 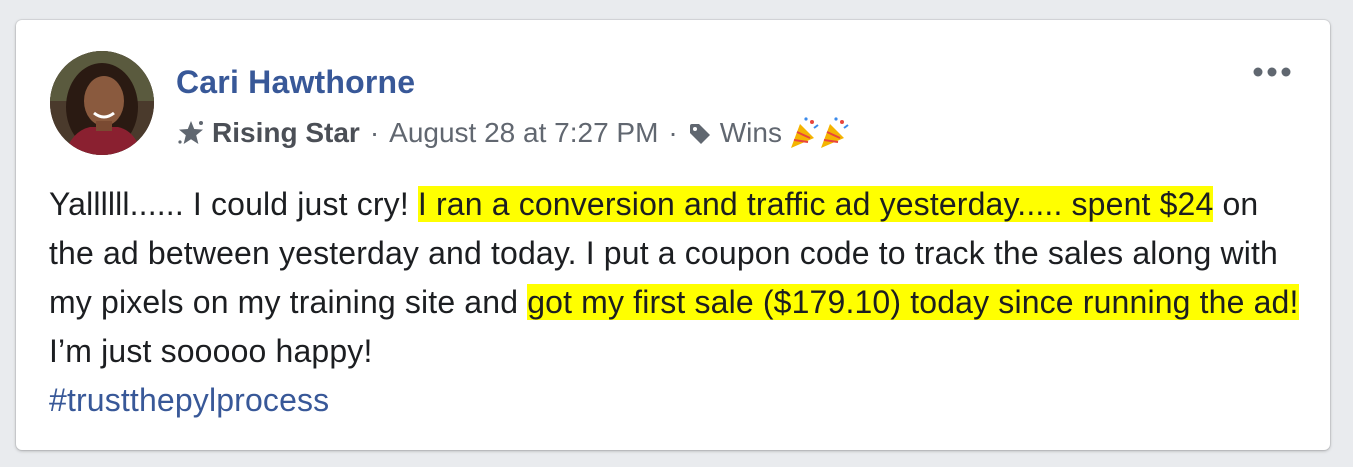 I want to click on post-timestamp: August 28 at 7:27 PM, so click(x=523, y=133).